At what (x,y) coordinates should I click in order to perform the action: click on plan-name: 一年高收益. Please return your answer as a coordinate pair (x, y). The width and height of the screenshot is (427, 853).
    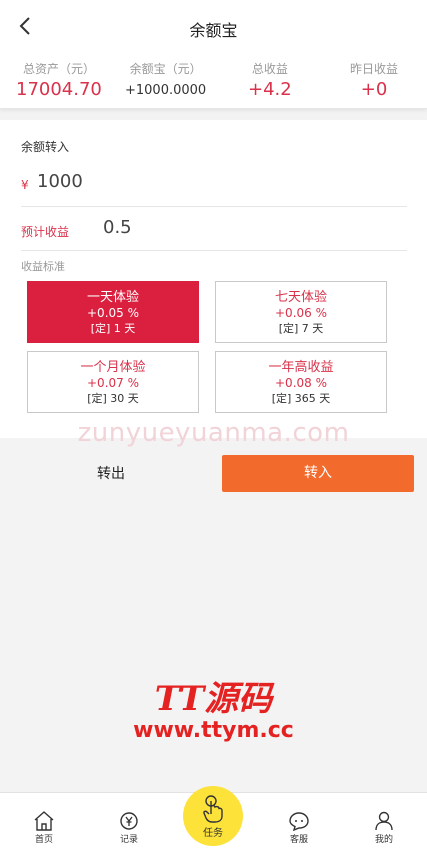
    Looking at the image, I should click on (301, 367).